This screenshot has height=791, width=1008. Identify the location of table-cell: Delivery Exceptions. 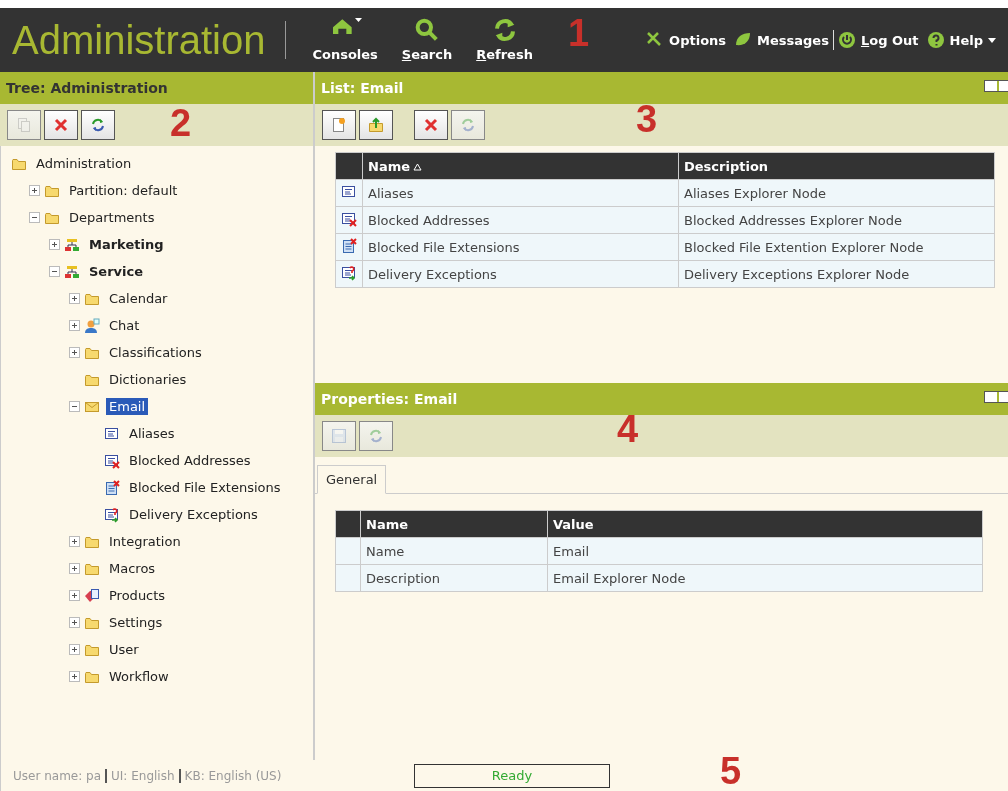
(520, 274).